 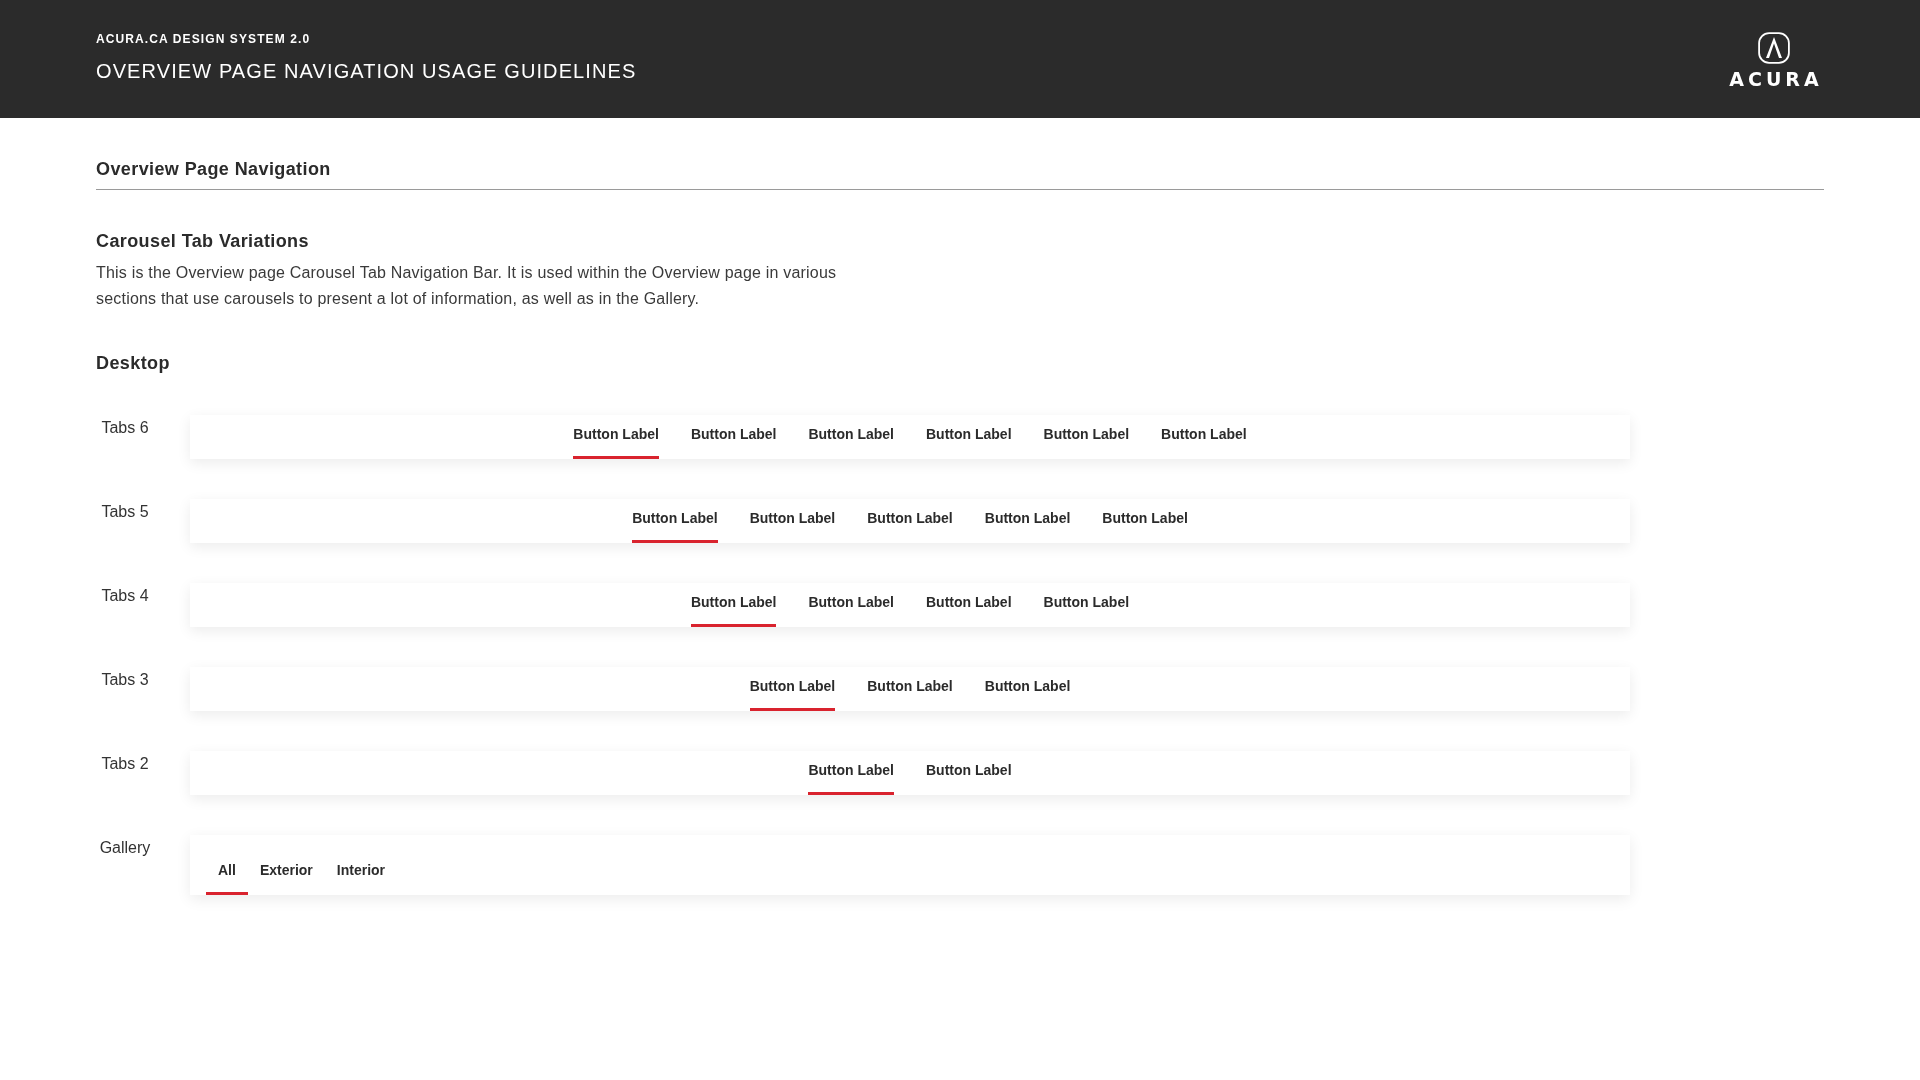 What do you see at coordinates (204, 39) in the screenshot?
I see `header-subtitle: ACURA.CA DESIGN SYSTEM 2.0` at bounding box center [204, 39].